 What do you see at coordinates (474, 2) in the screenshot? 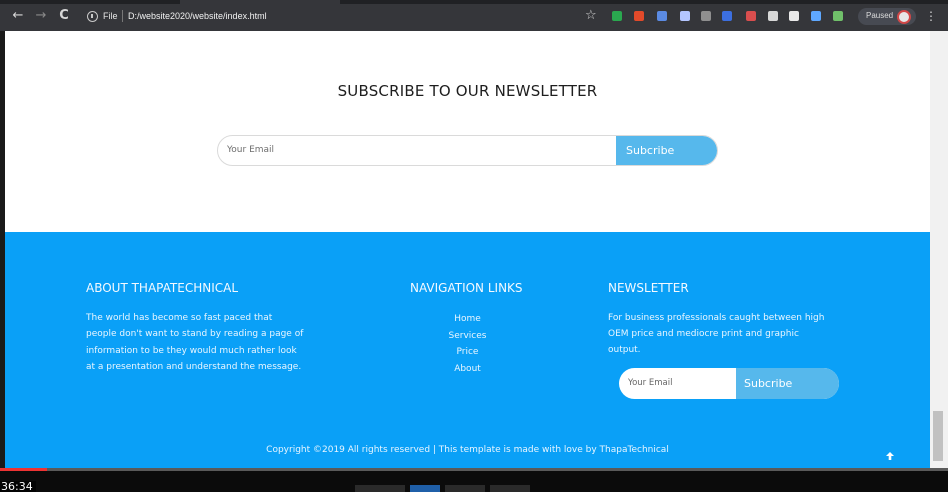
I see `tab-strip` at bounding box center [474, 2].